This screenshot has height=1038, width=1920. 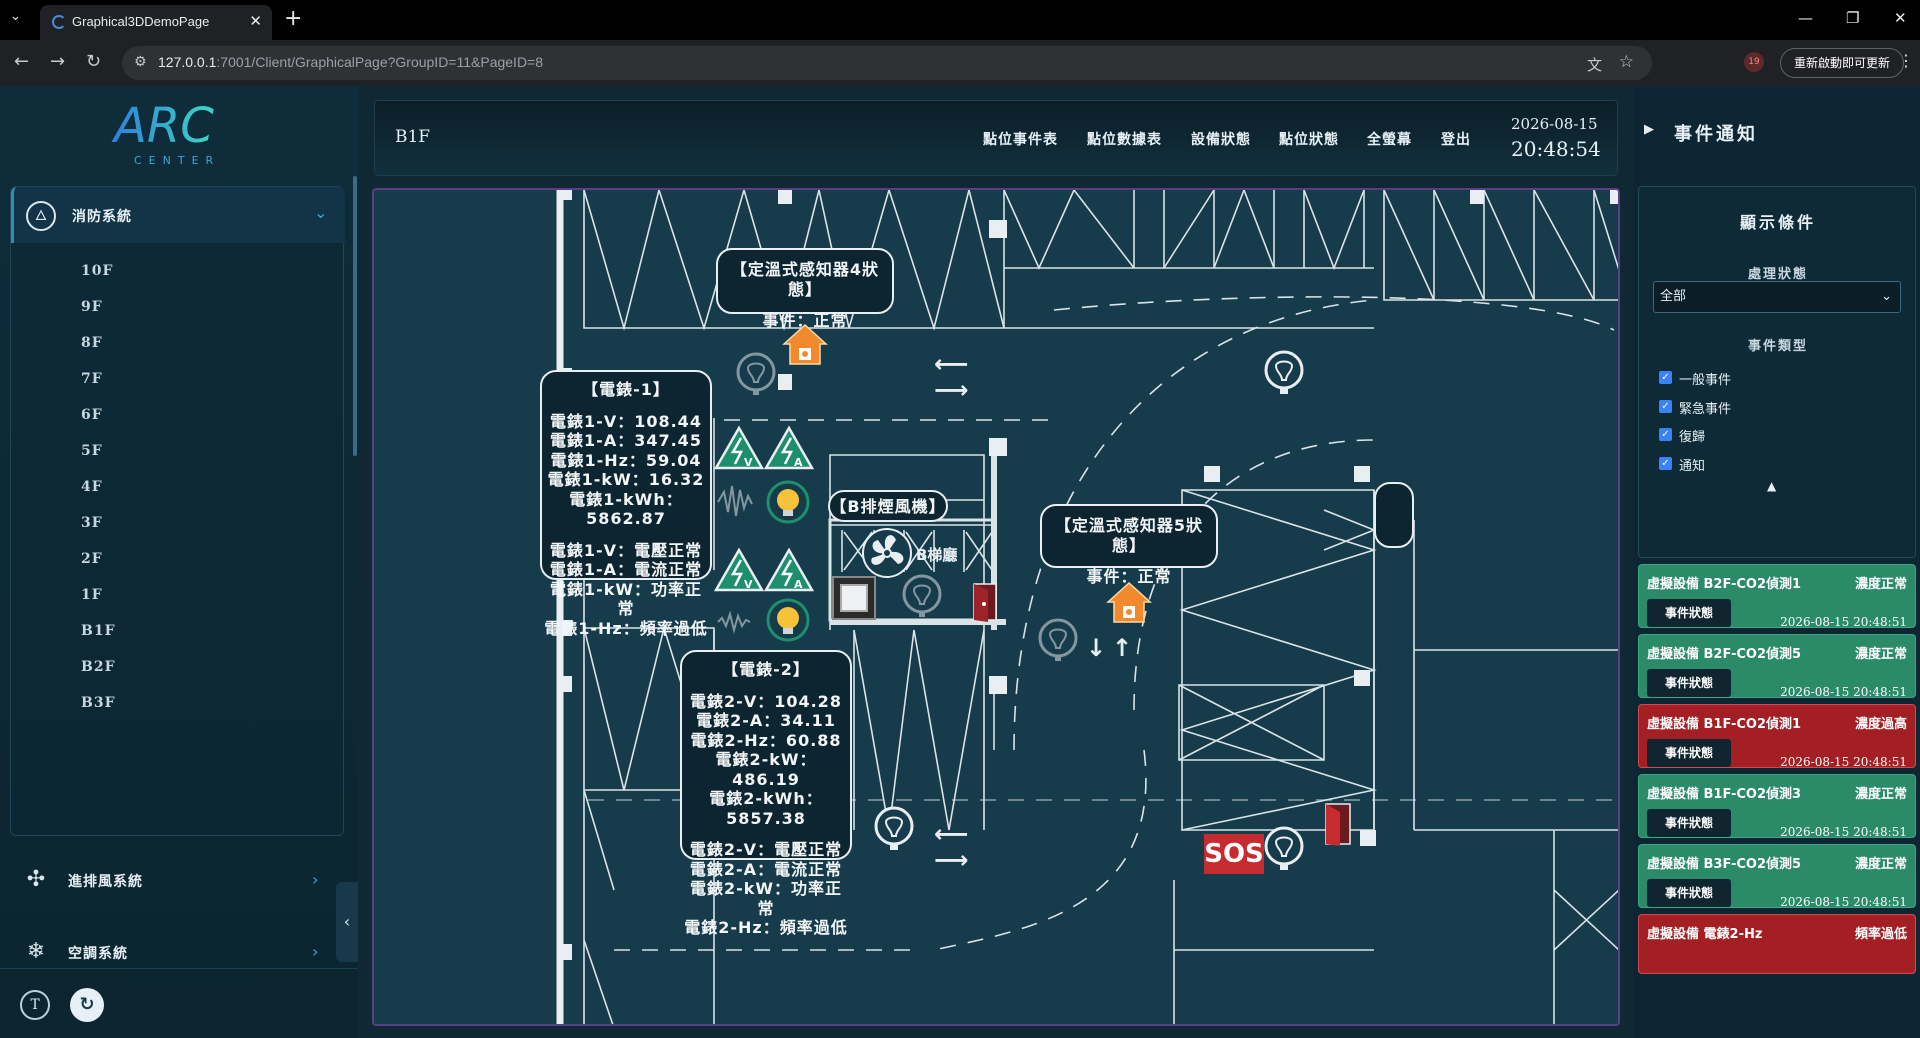 What do you see at coordinates (1020, 139) in the screenshot?
I see `nav-point-events: 點位事件表` at bounding box center [1020, 139].